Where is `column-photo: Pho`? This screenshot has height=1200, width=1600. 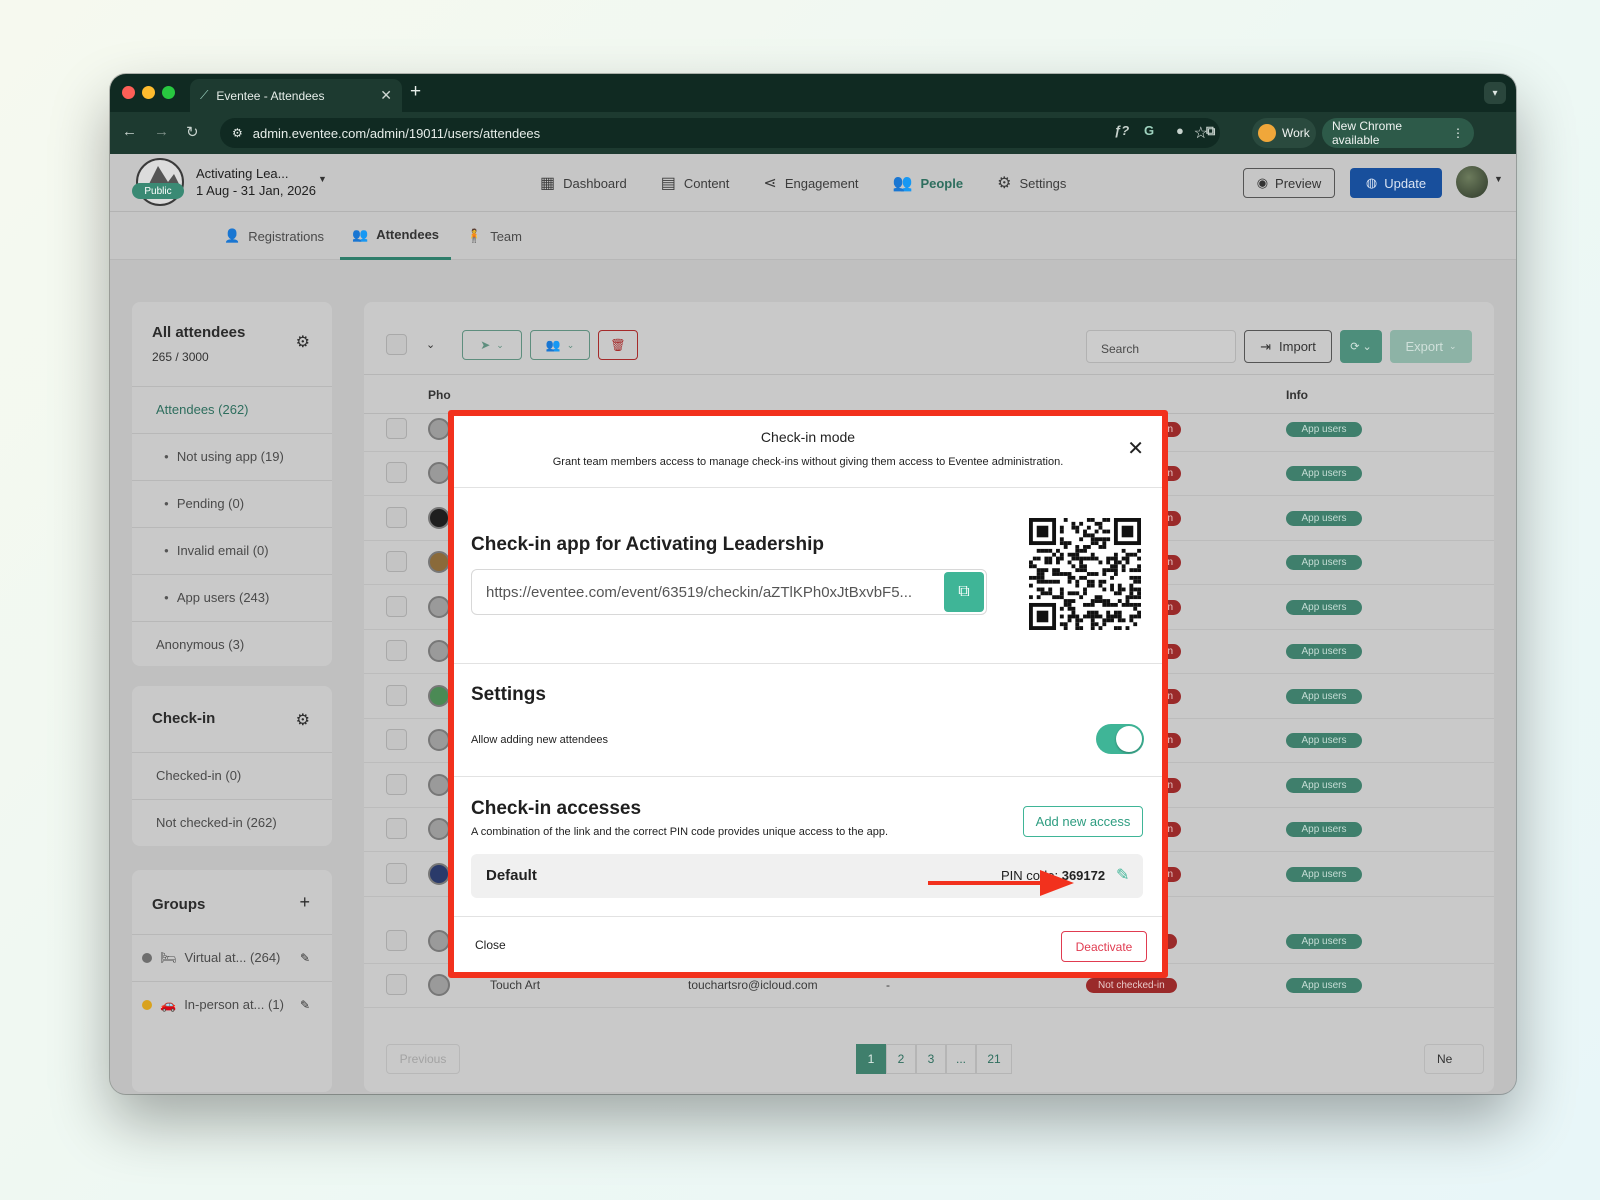
column-photo: Pho is located at coordinates (439, 395).